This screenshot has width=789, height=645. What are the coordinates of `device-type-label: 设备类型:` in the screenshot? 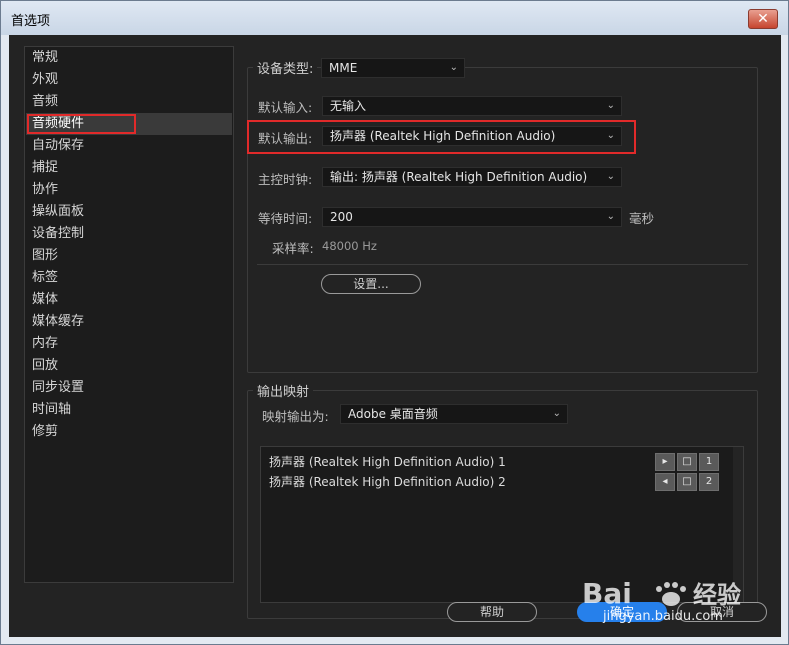 It's located at (285, 67).